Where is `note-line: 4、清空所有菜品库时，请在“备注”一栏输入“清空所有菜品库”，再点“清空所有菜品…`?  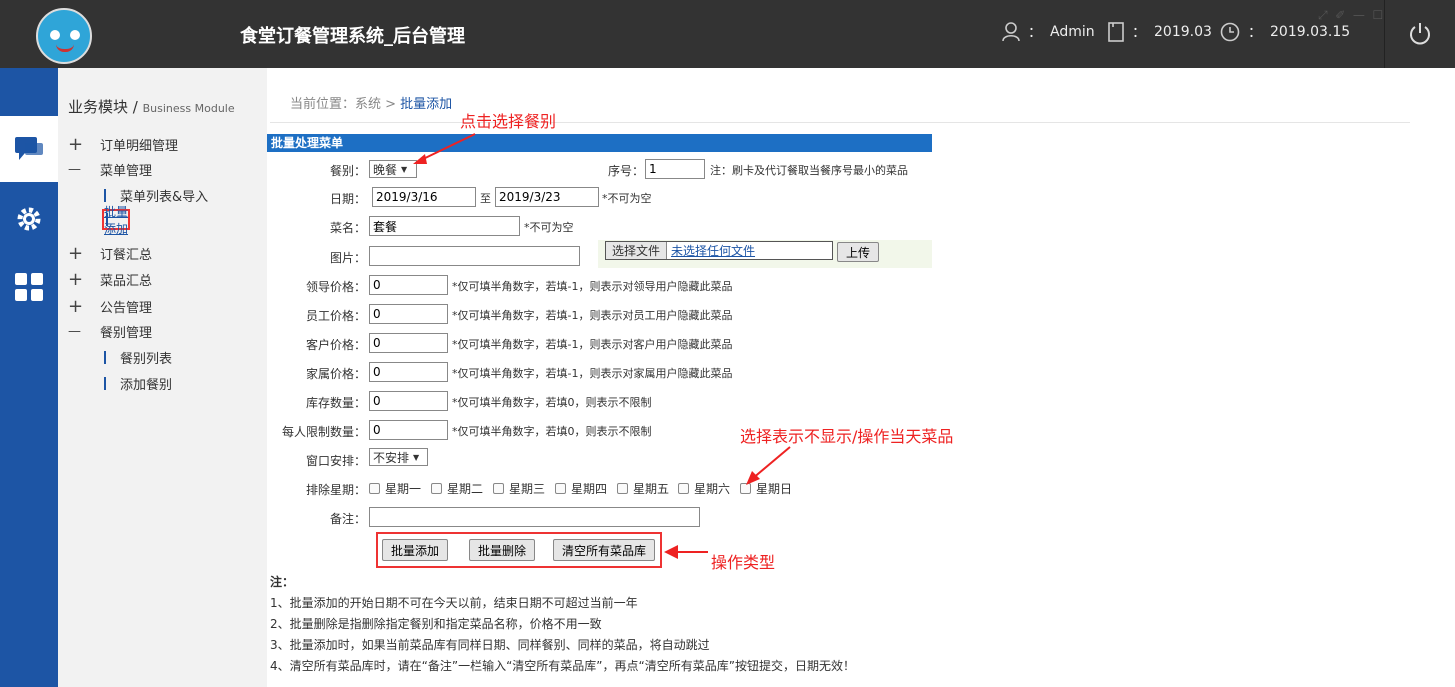 note-line: 4、清空所有菜品库时，请在“备注”一栏输入“清空所有菜品库”，再点“清空所有菜品… is located at coordinates (562, 666).